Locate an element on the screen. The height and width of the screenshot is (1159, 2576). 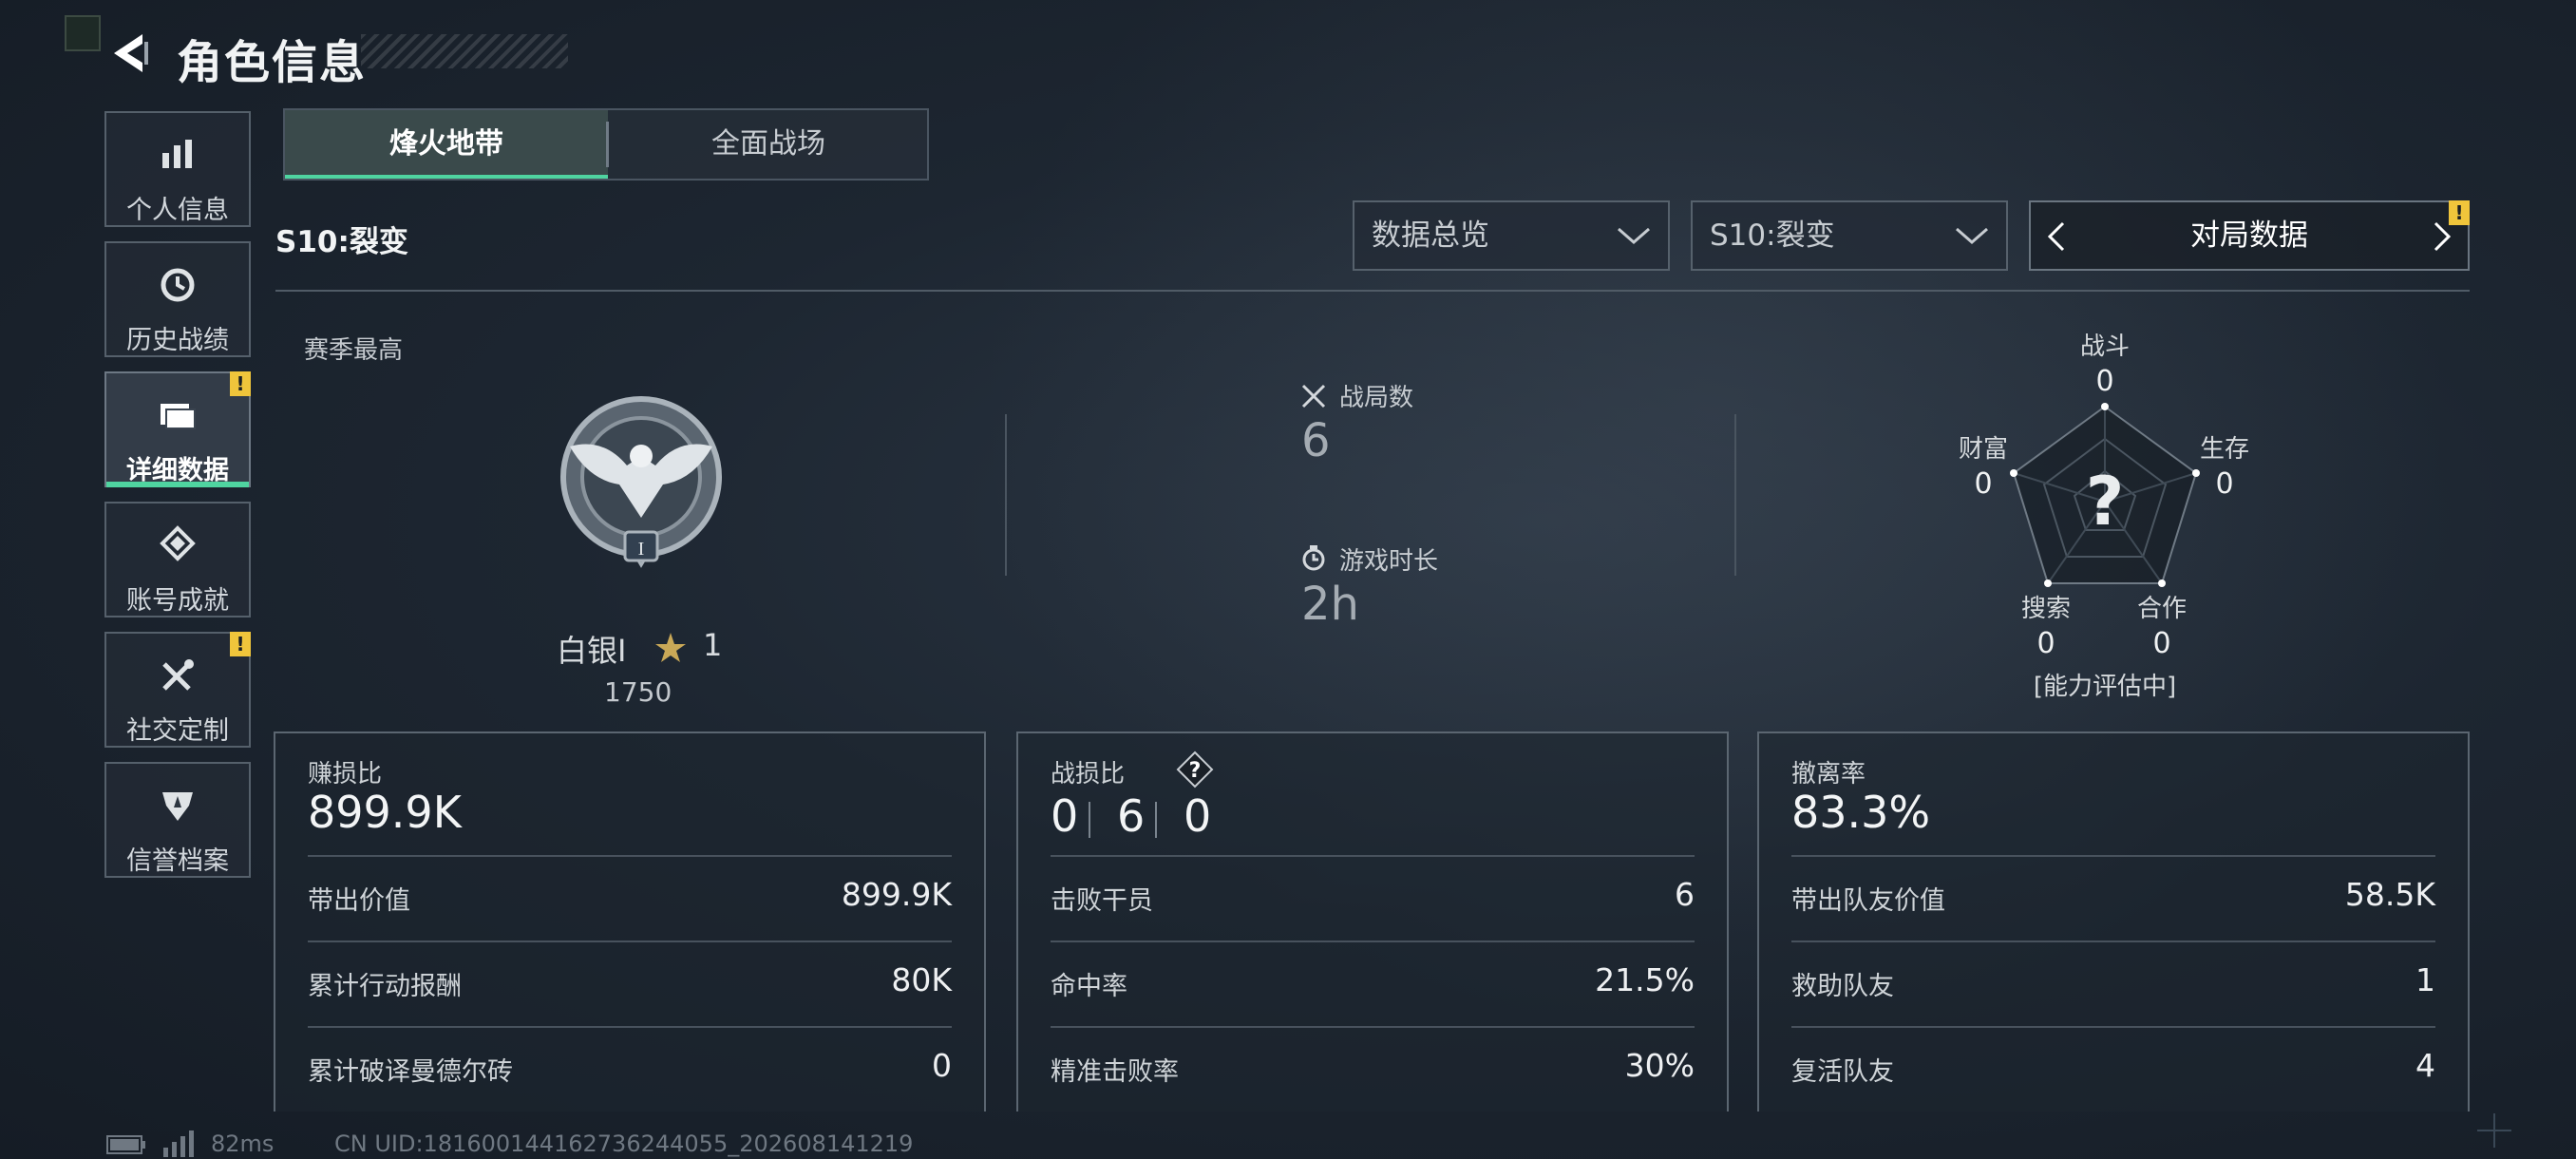
overview-dropdown: 数据总览 is located at coordinates (1511, 235).